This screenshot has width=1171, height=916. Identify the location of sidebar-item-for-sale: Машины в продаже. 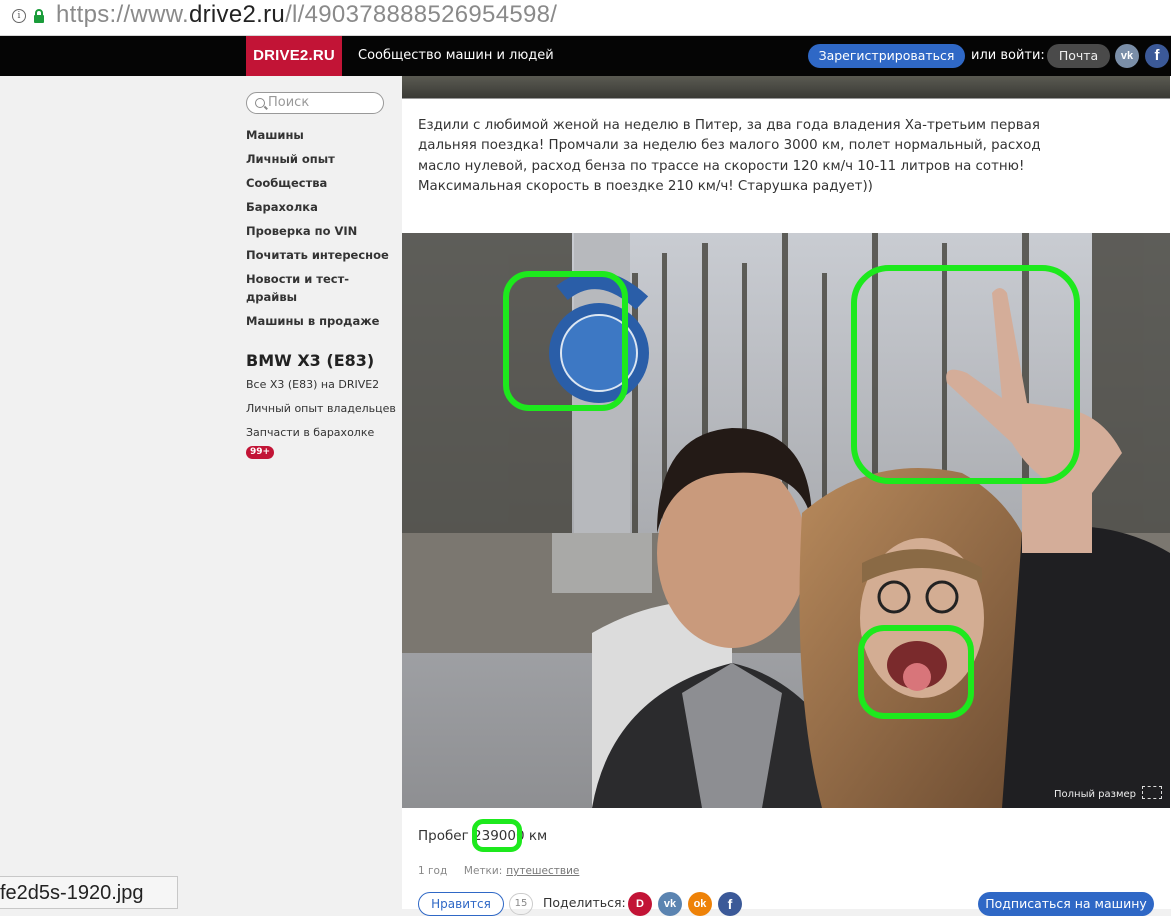
(321, 321).